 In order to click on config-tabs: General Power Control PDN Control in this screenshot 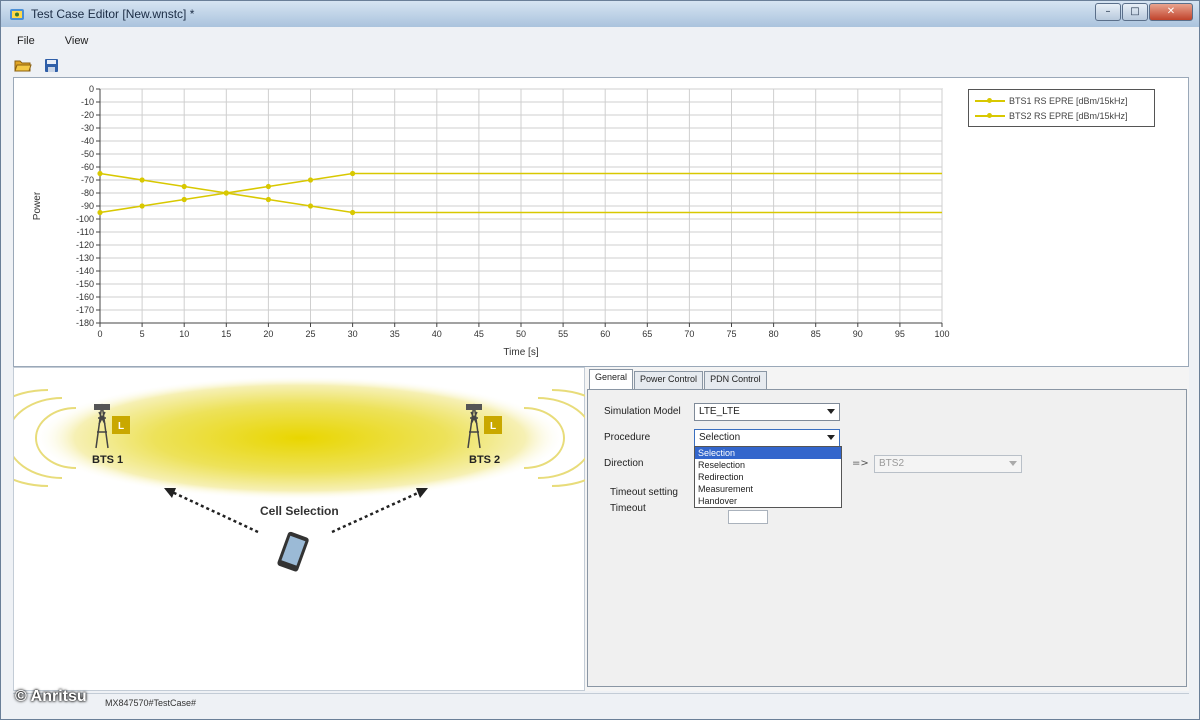, I will do `click(678, 379)`.